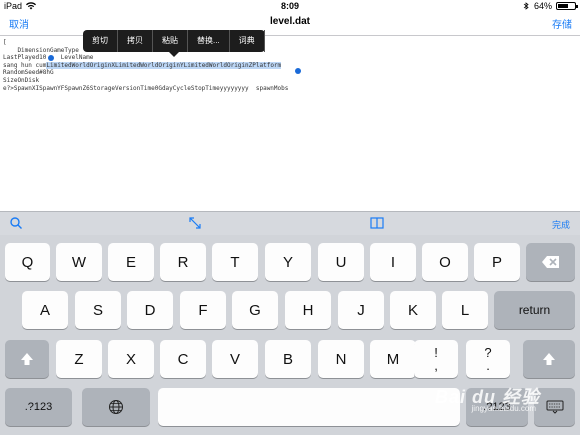 The image size is (580, 435). I want to click on document-title: level.dat, so click(290, 21).